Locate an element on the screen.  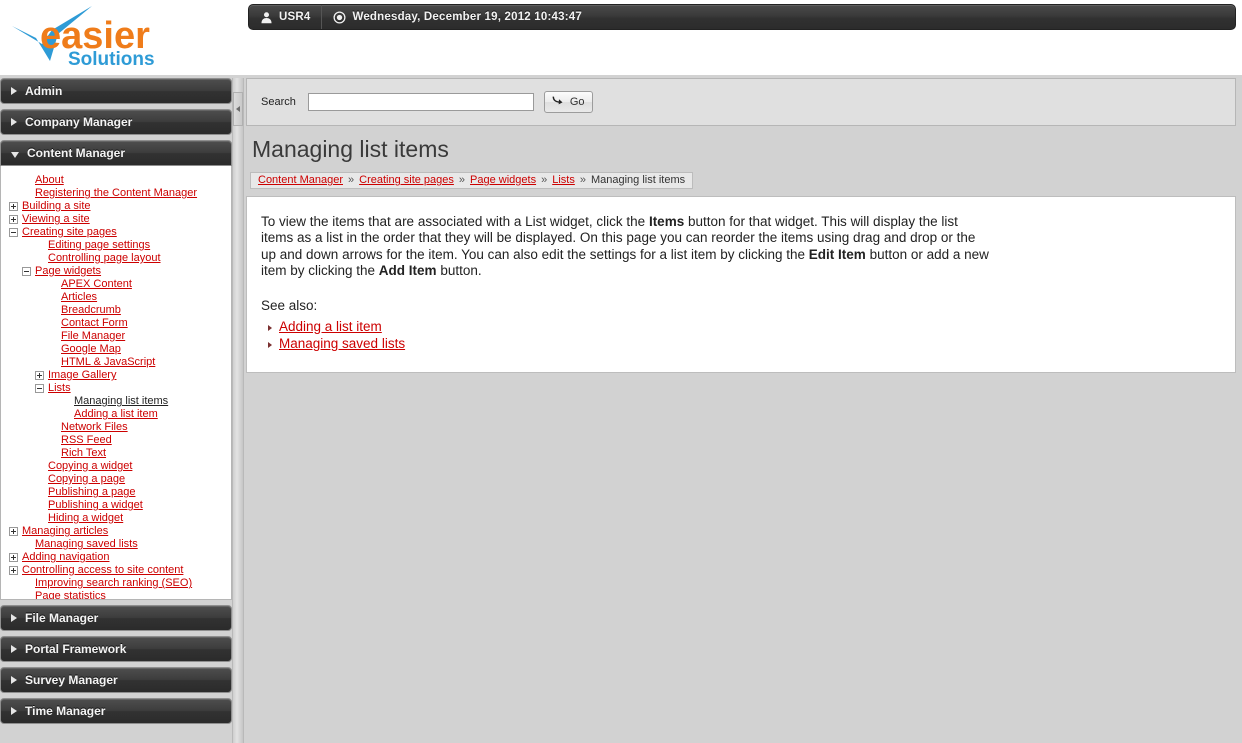
tree-item: Improving search ranking (SEO) is located at coordinates (116, 583).